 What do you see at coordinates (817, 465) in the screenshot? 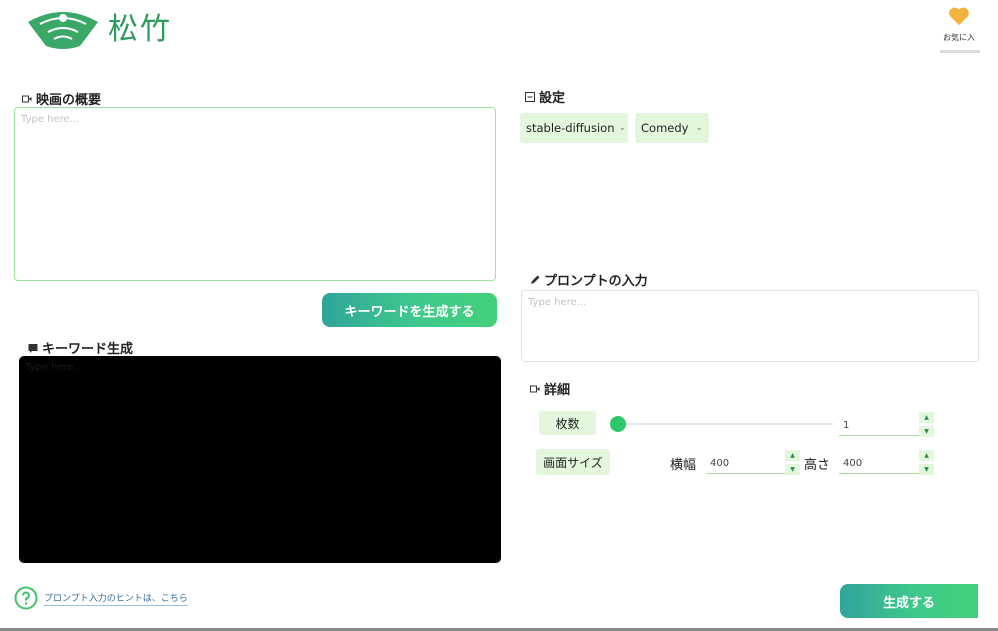
I see `height-label: 高さ` at bounding box center [817, 465].